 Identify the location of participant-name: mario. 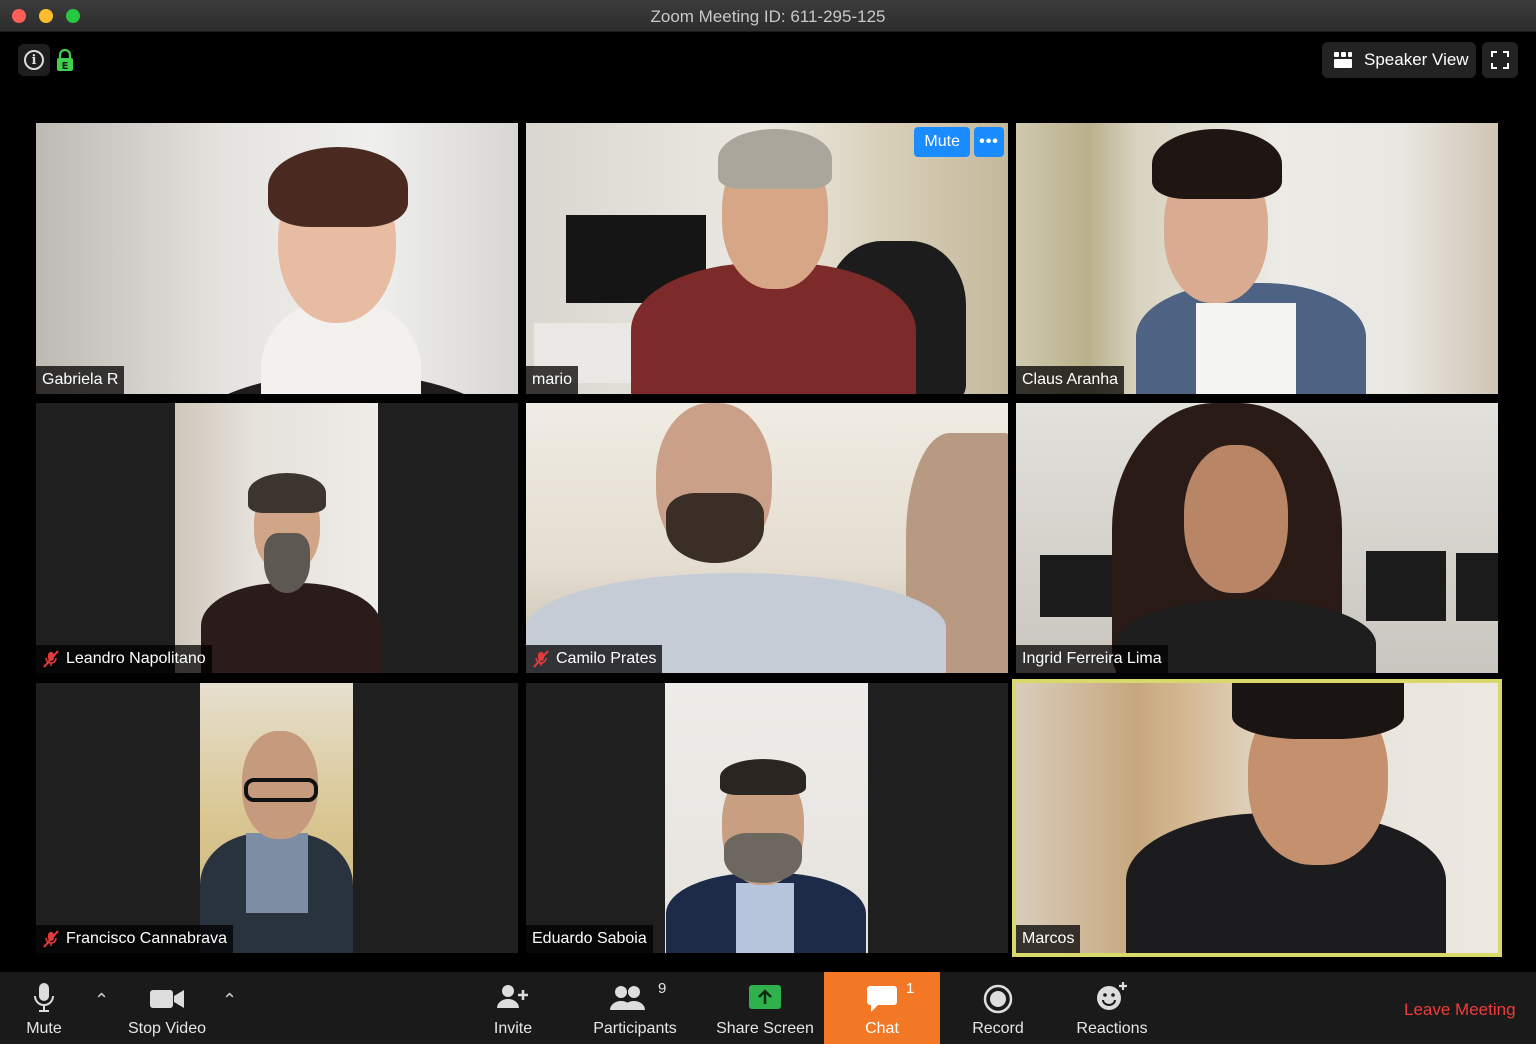
(552, 379).